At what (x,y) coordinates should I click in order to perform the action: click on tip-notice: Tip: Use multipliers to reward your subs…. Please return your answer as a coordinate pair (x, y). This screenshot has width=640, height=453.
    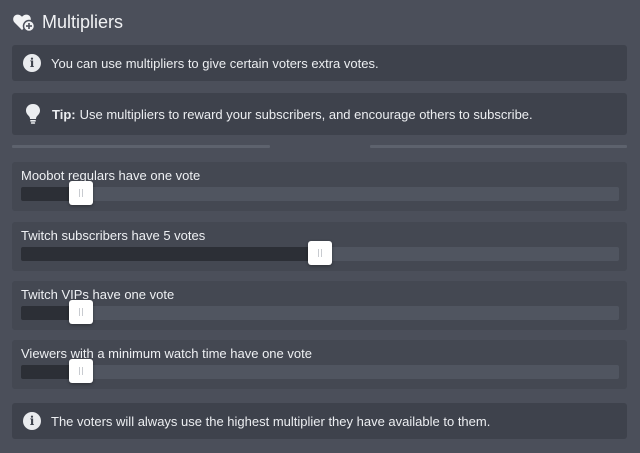
    Looking at the image, I should click on (319, 114).